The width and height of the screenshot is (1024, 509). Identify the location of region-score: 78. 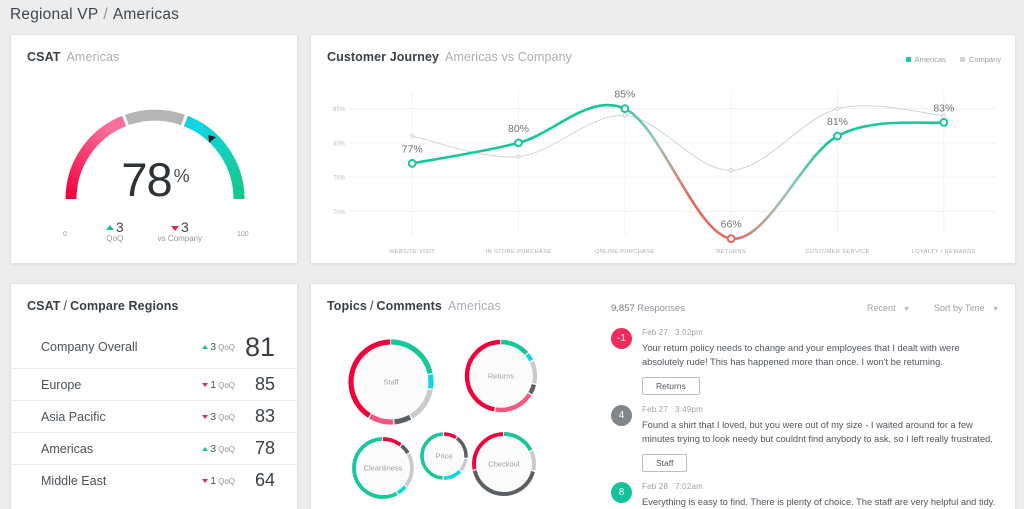
(264, 448).